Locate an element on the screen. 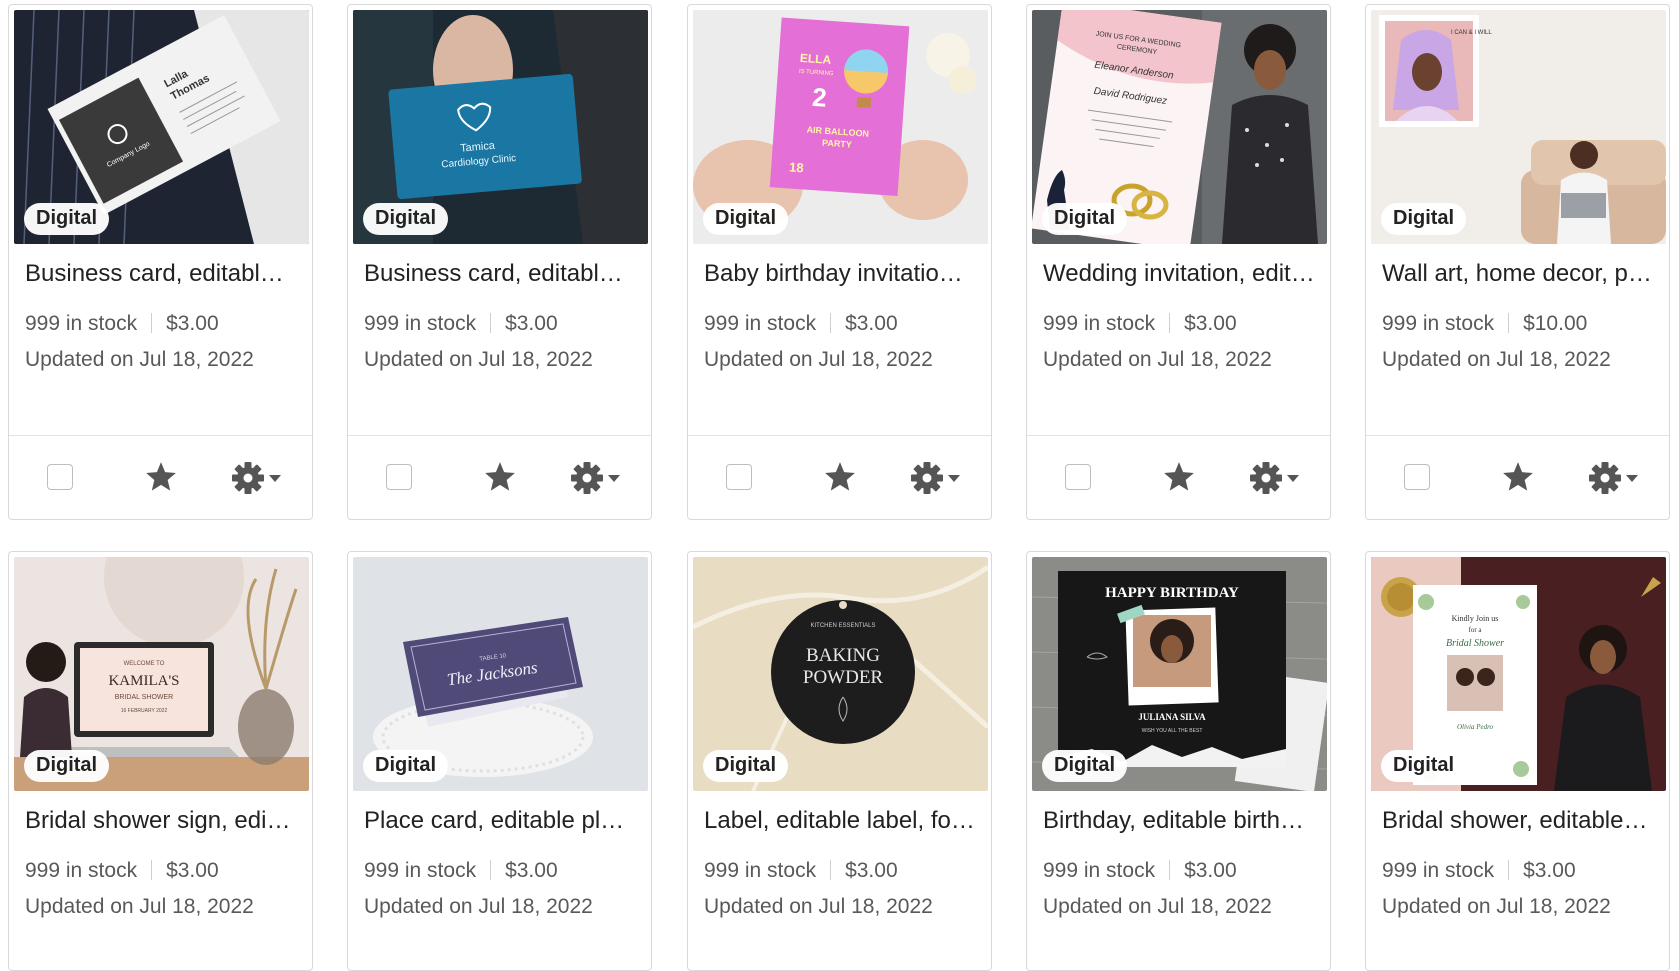  svg-text: KAMILA'S is located at coordinates (143, 681).